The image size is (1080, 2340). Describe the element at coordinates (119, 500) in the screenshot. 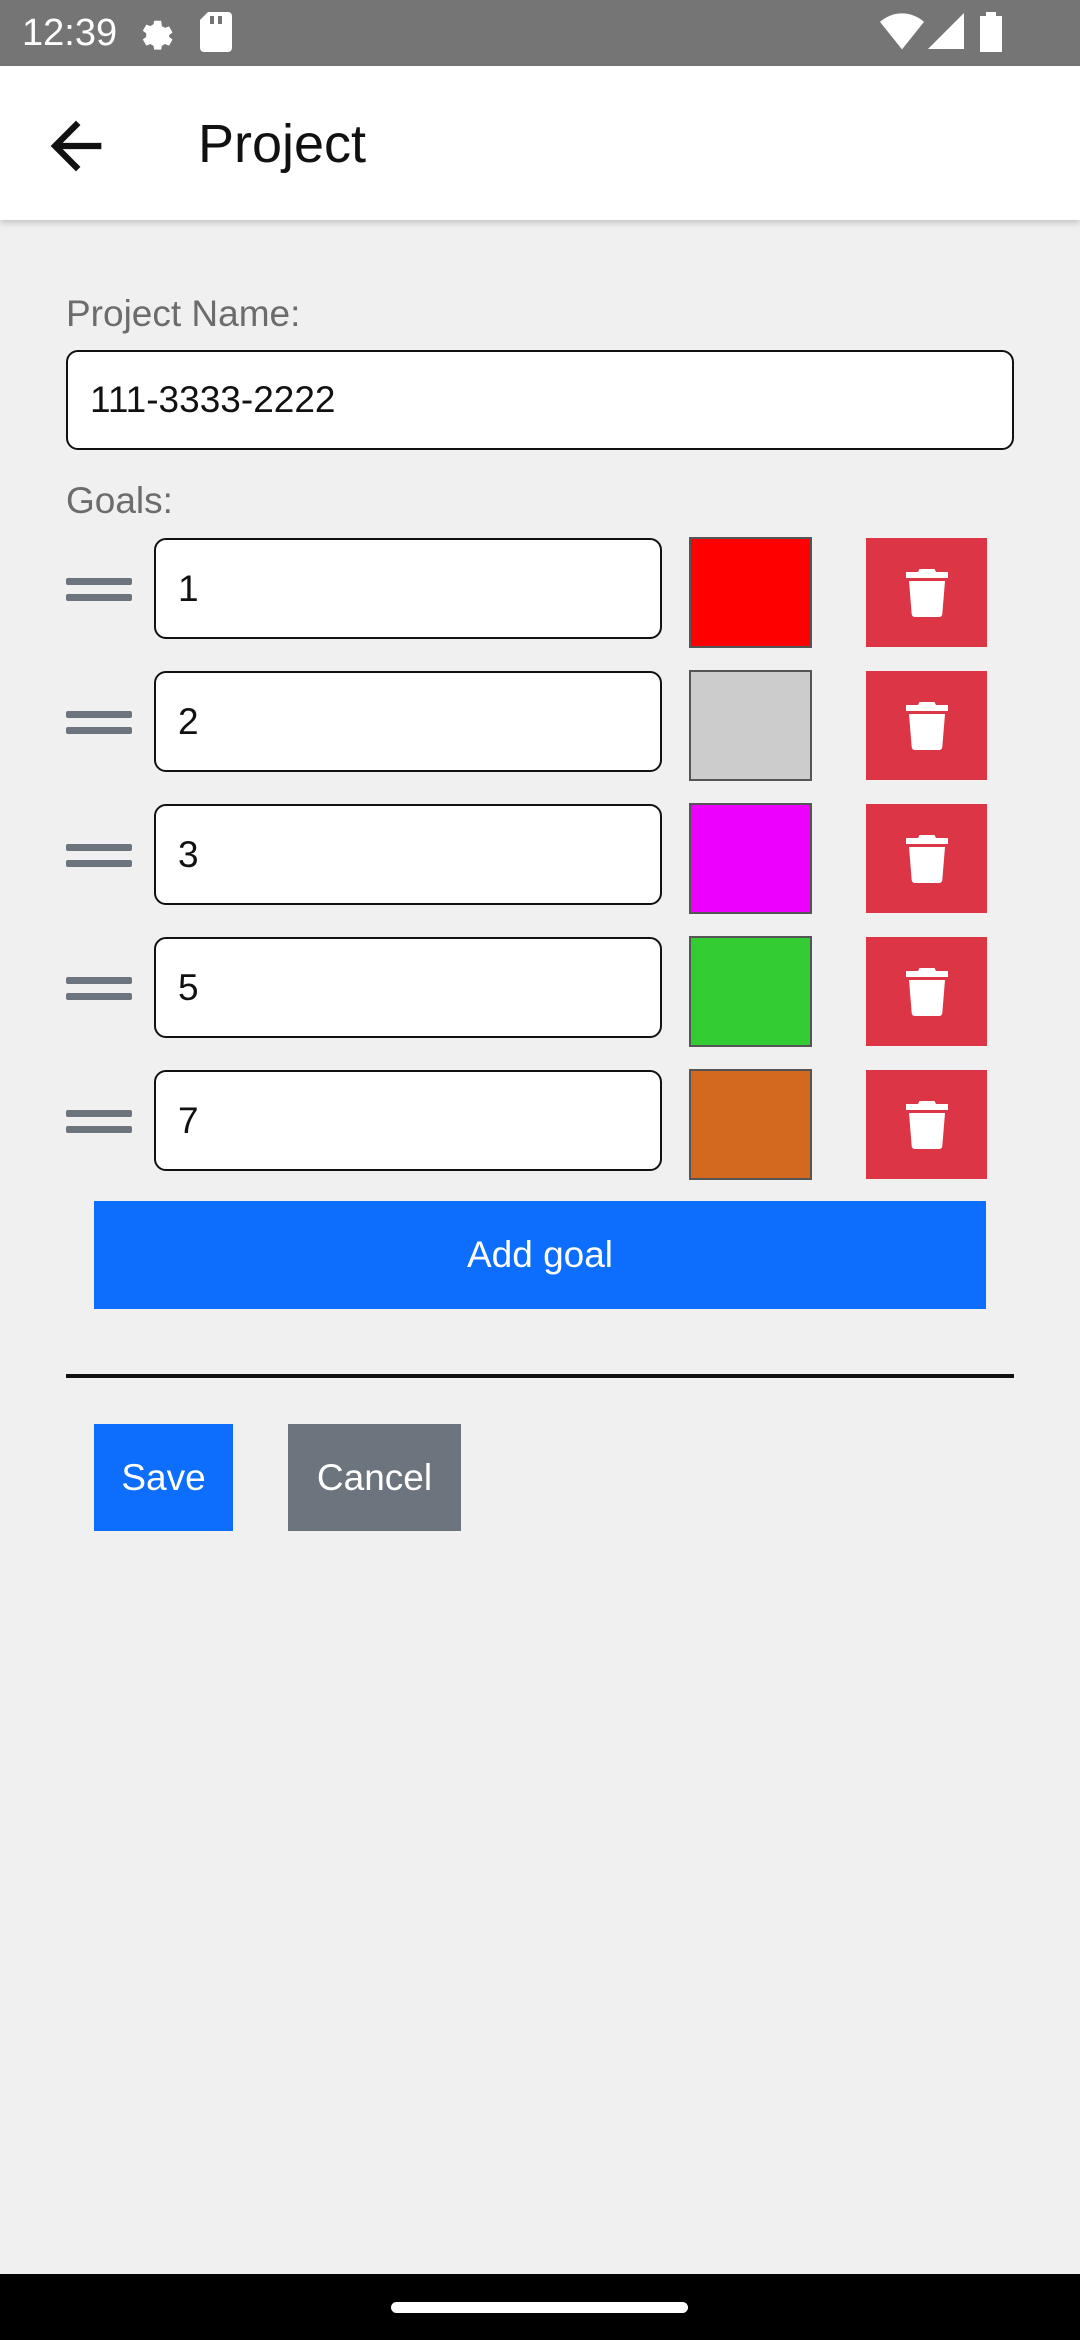

I see `goals-label: Goals:` at that location.